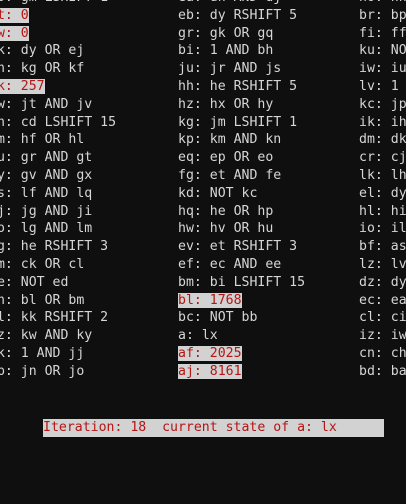 The width and height of the screenshot is (406, 504). I want to click on wire-definition: bd: ba, so click(382, 371).